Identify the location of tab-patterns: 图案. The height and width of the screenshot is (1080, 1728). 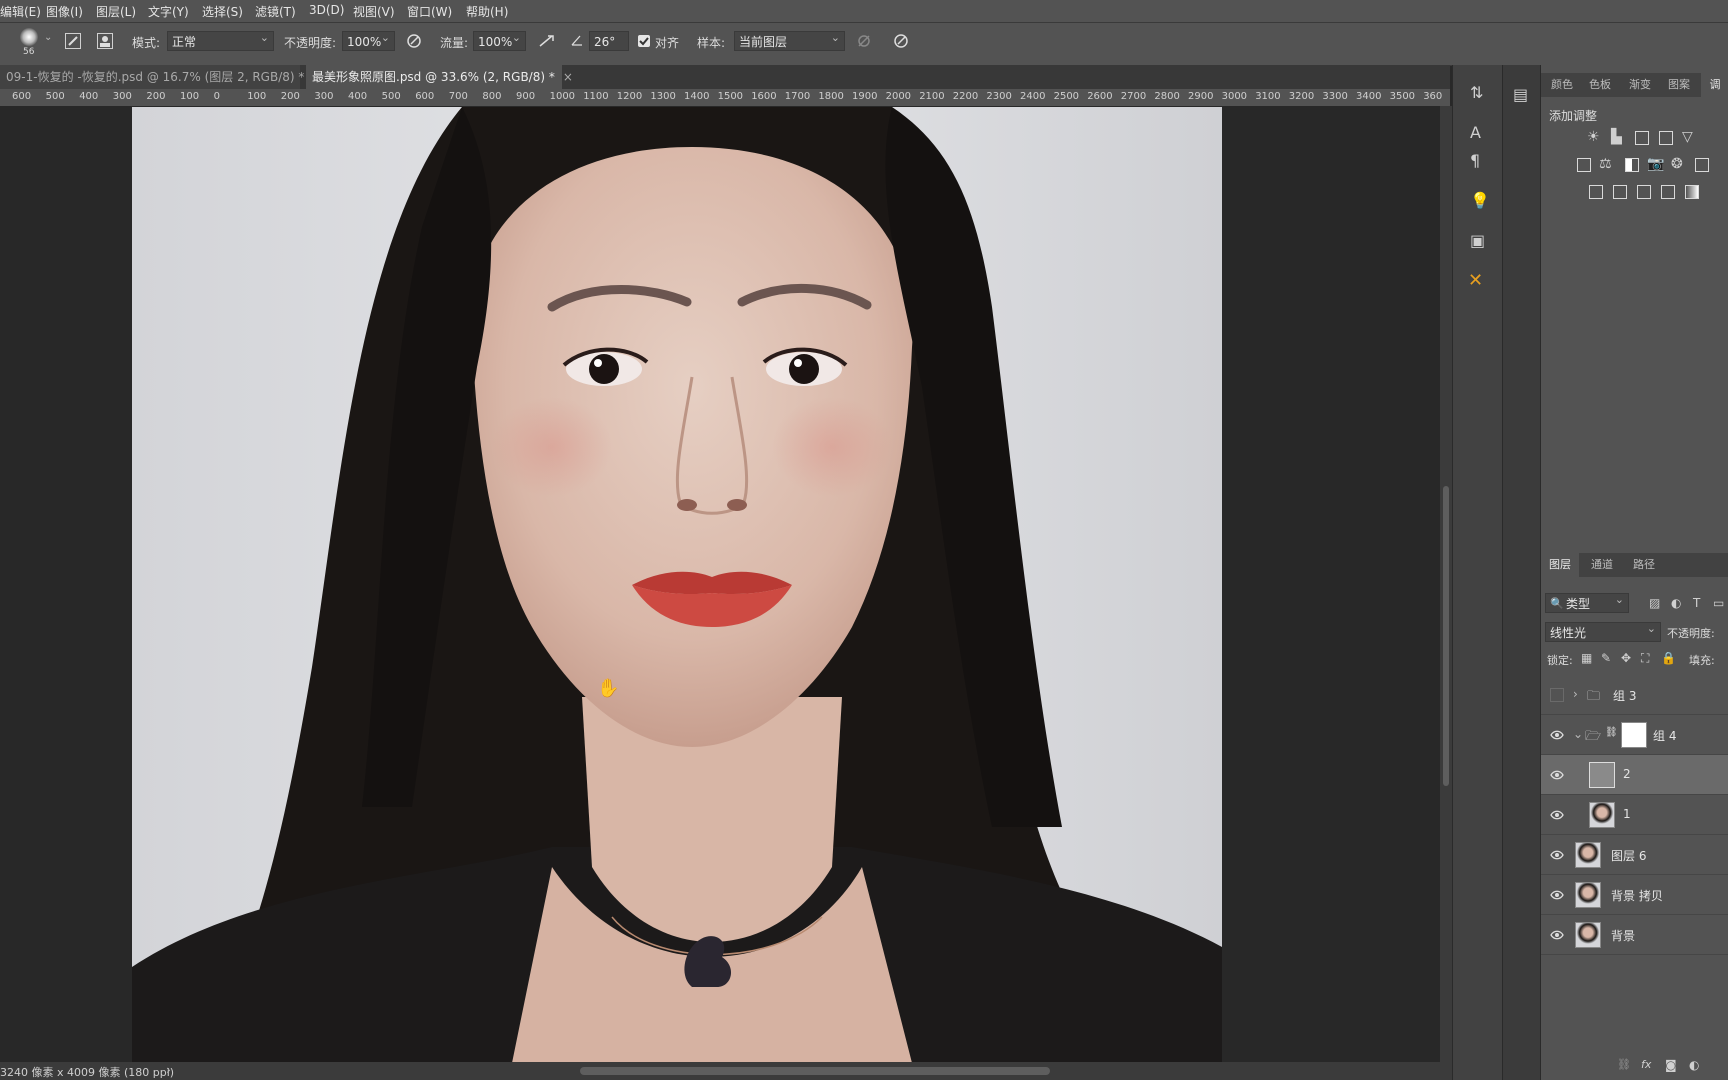
(1679, 85).